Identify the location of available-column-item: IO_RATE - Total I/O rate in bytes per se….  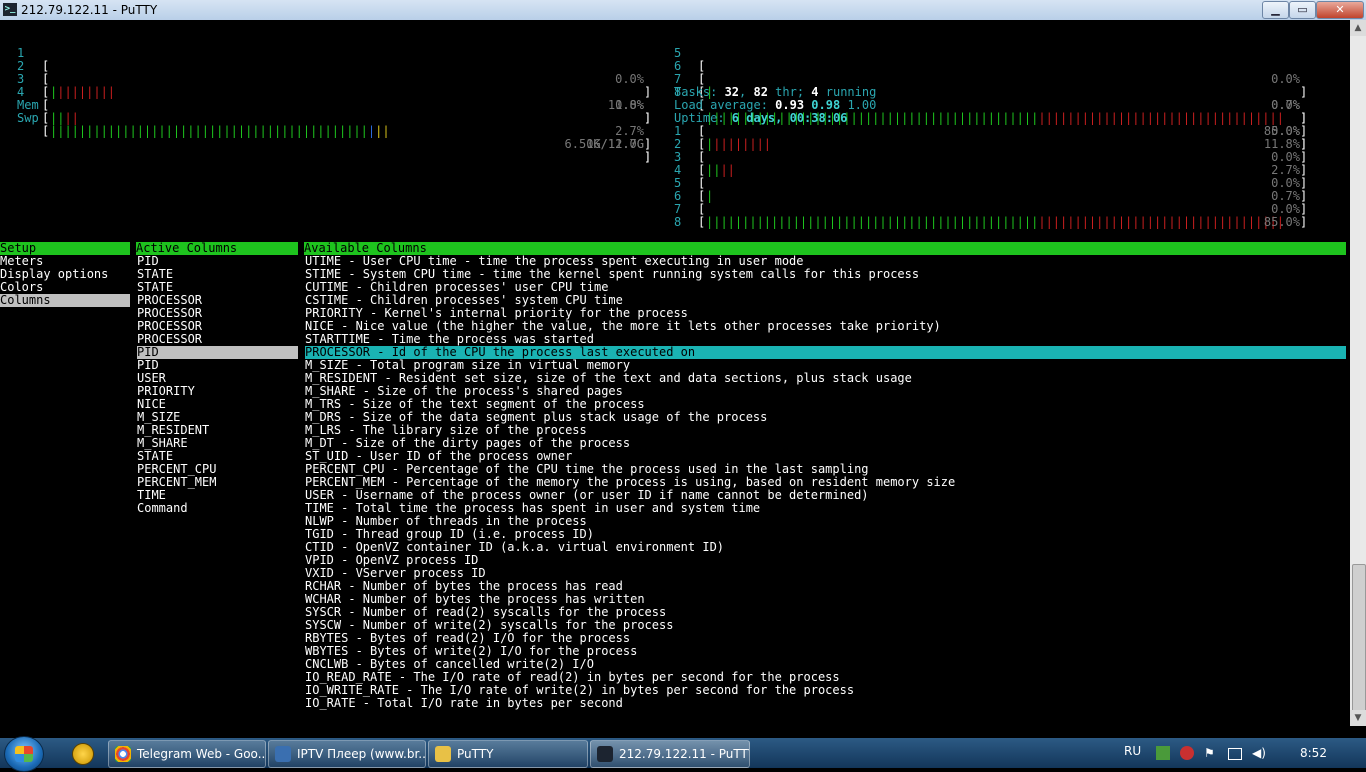
(825, 703).